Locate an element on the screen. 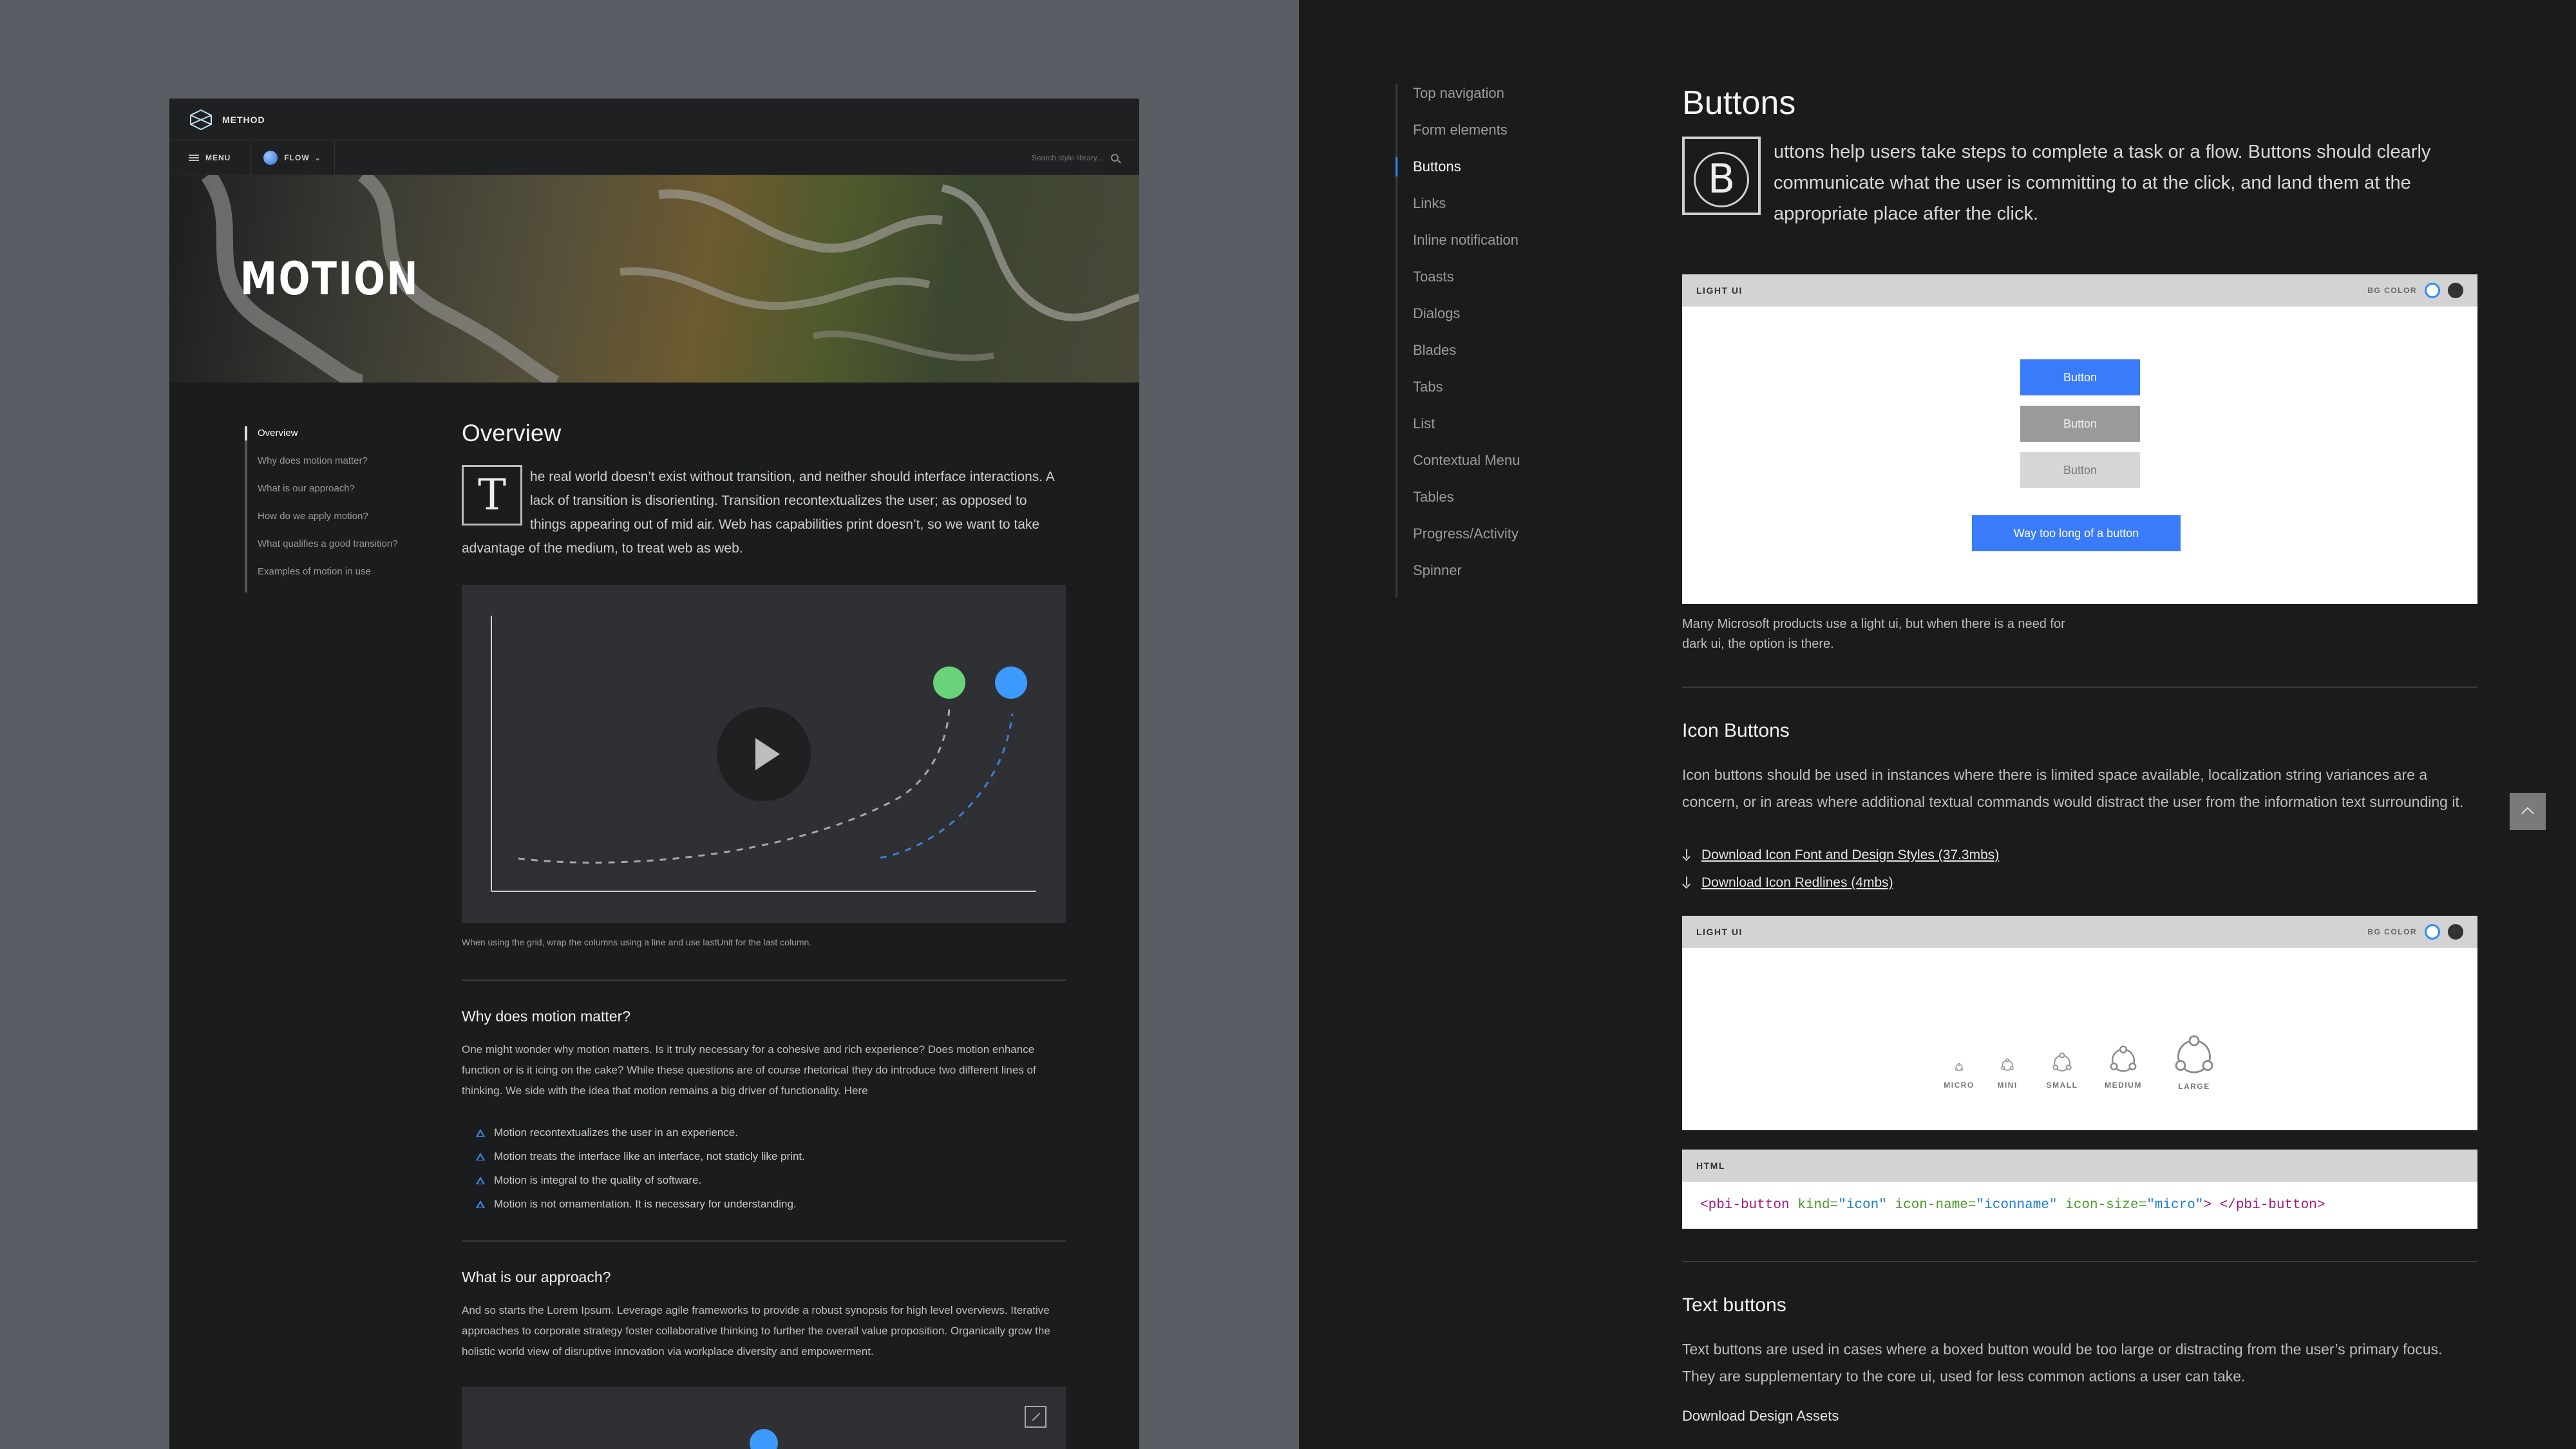 This screenshot has width=2576, height=1449. toc-item-good-transition: What qualifies a good transition? is located at coordinates (328, 551).